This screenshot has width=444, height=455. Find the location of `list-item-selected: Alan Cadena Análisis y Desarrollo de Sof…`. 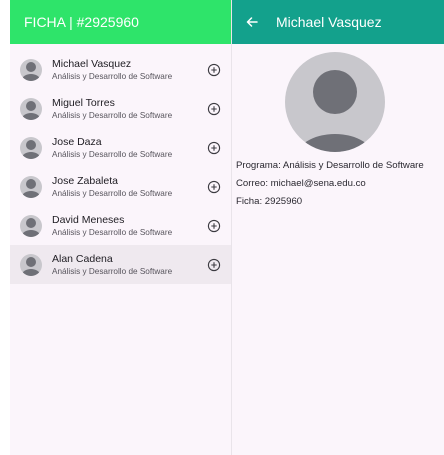

list-item-selected: Alan Cadena Análisis y Desarrollo de Sof… is located at coordinates (120, 264).